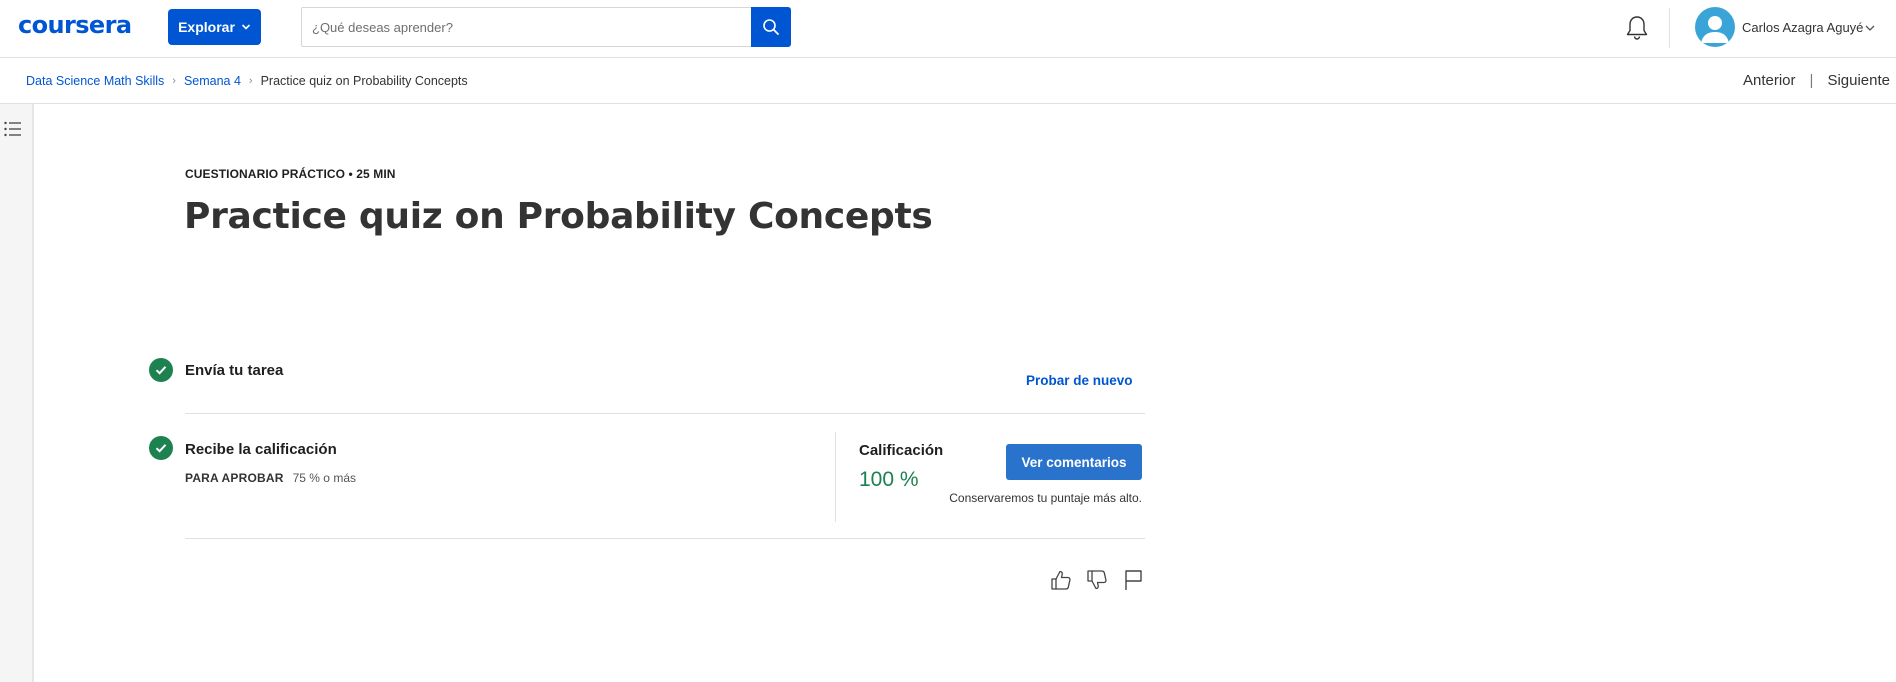  What do you see at coordinates (364, 81) in the screenshot?
I see `breadcrumb-current: Practice quiz on Probability Concepts` at bounding box center [364, 81].